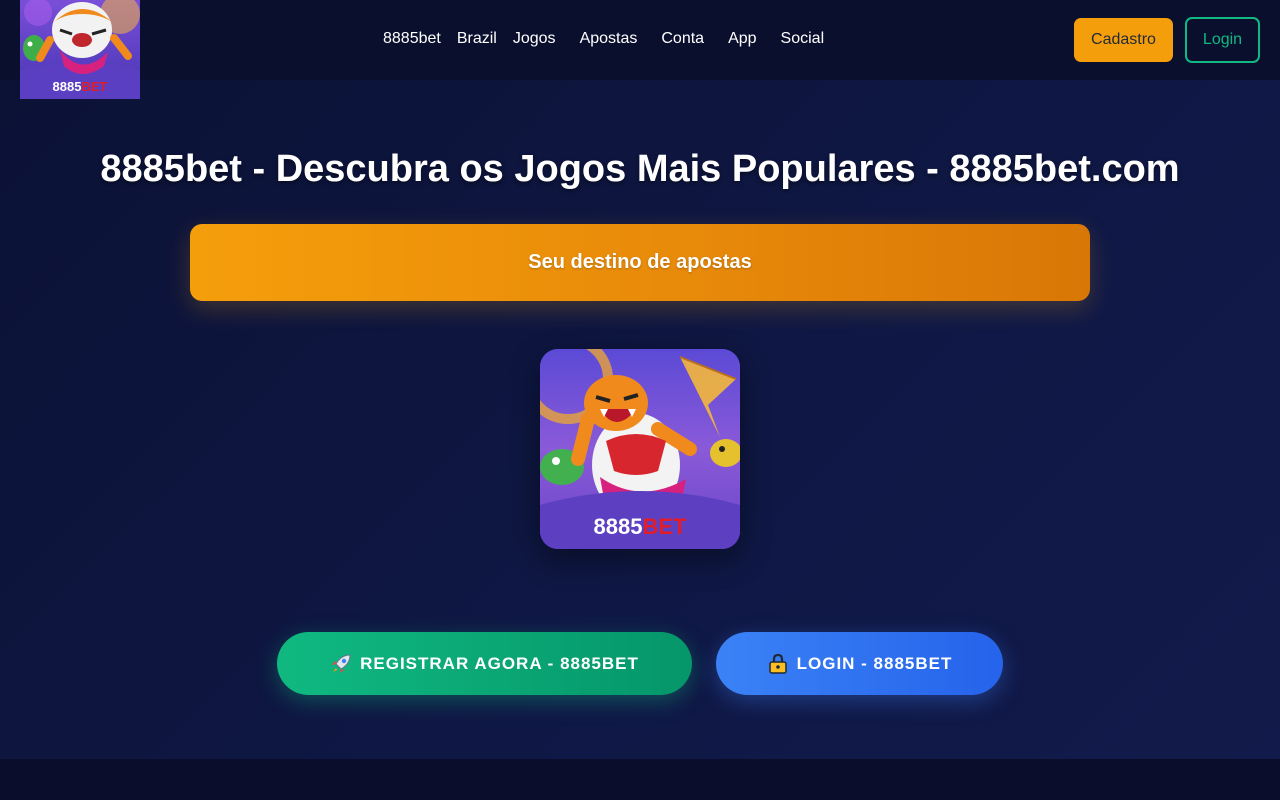 The height and width of the screenshot is (800, 1280). Describe the element at coordinates (803, 39) in the screenshot. I see `nav-item-social: Social` at that location.